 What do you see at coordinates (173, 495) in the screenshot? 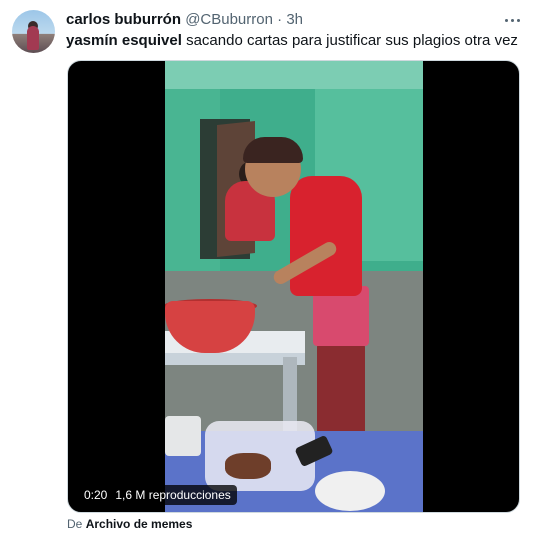
I see `video-views: 1,6 M reproducciones` at bounding box center [173, 495].